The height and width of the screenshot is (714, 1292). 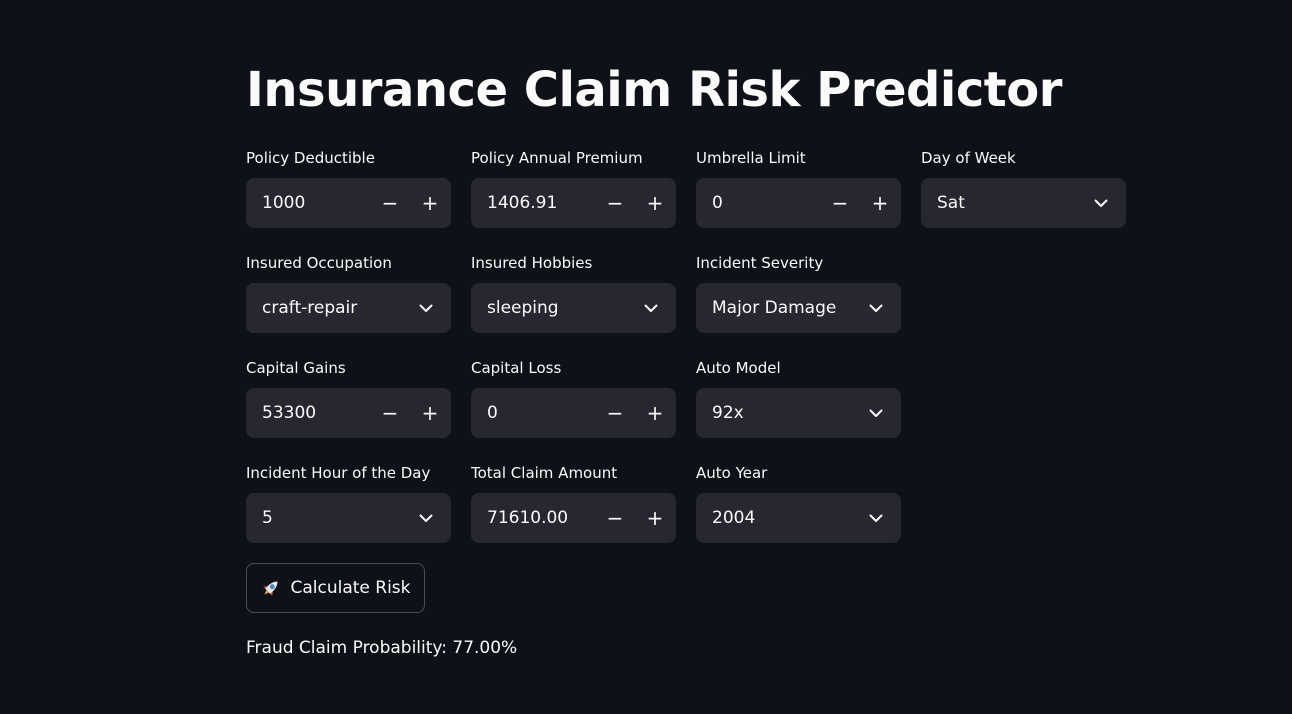 I want to click on policy-annual-premium-value: 1406.91, so click(x=533, y=203).